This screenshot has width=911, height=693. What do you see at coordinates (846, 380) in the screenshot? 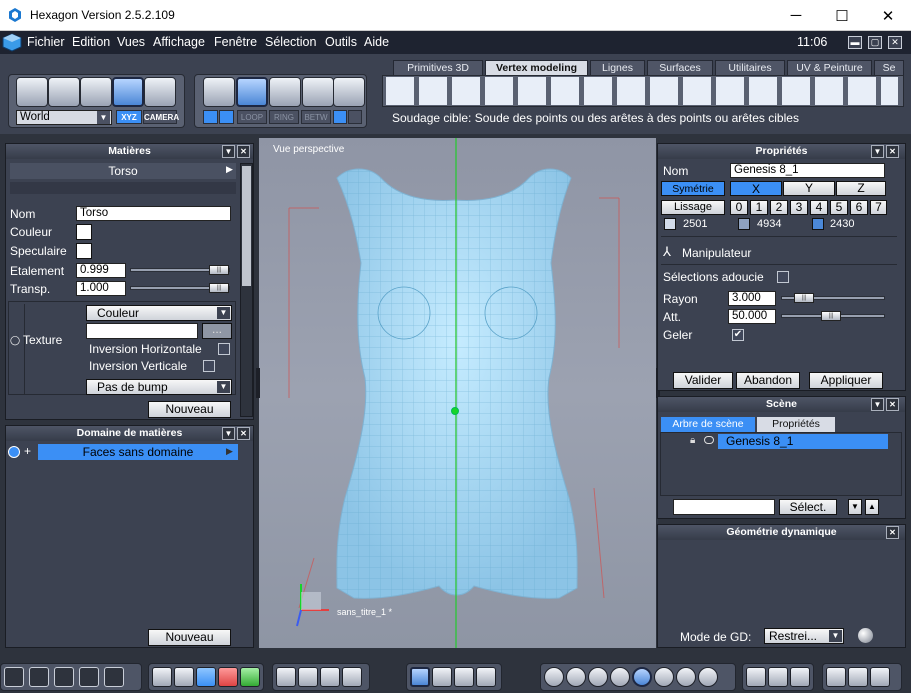
I see `apply-button: Appliquer` at bounding box center [846, 380].